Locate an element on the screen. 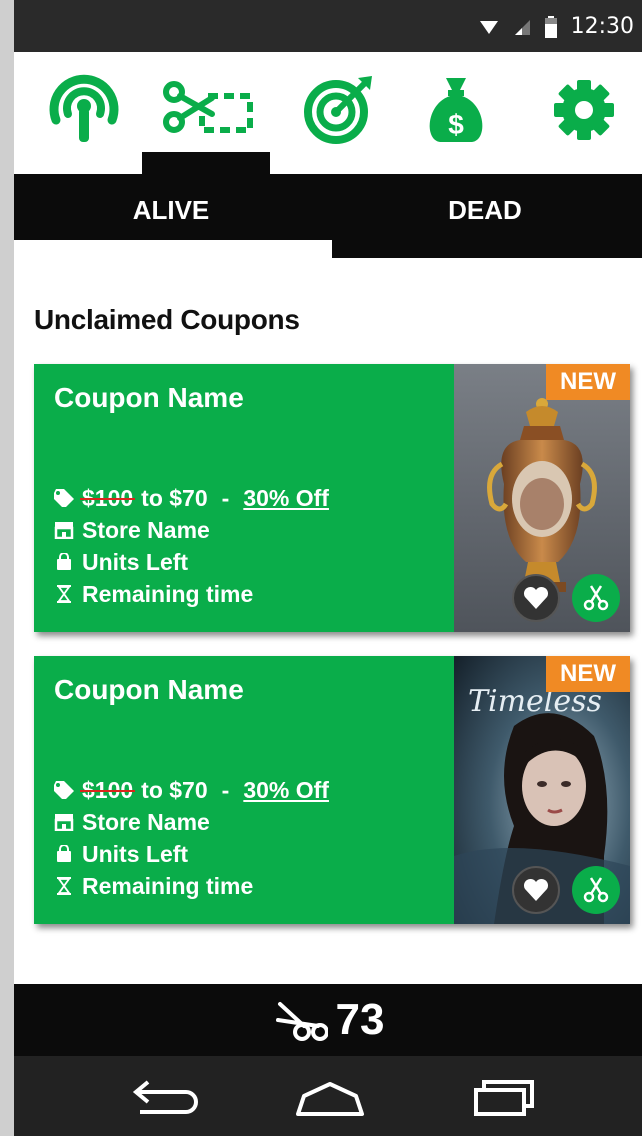 The image size is (642, 1136). coupon-scissors-icon is located at coordinates (210, 109).